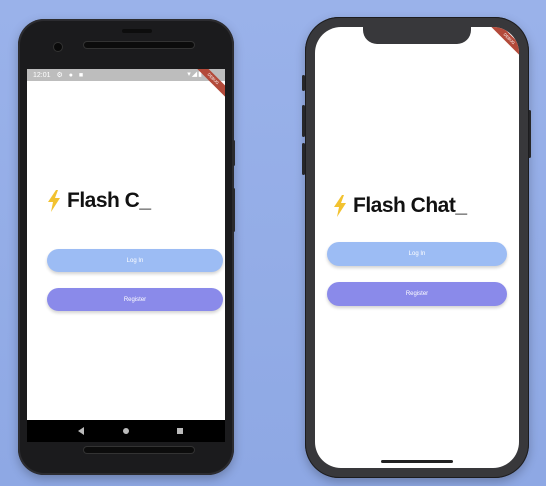 The image size is (546, 486). Describe the element at coordinates (109, 200) in the screenshot. I see `app-title: Flash C_` at that location.